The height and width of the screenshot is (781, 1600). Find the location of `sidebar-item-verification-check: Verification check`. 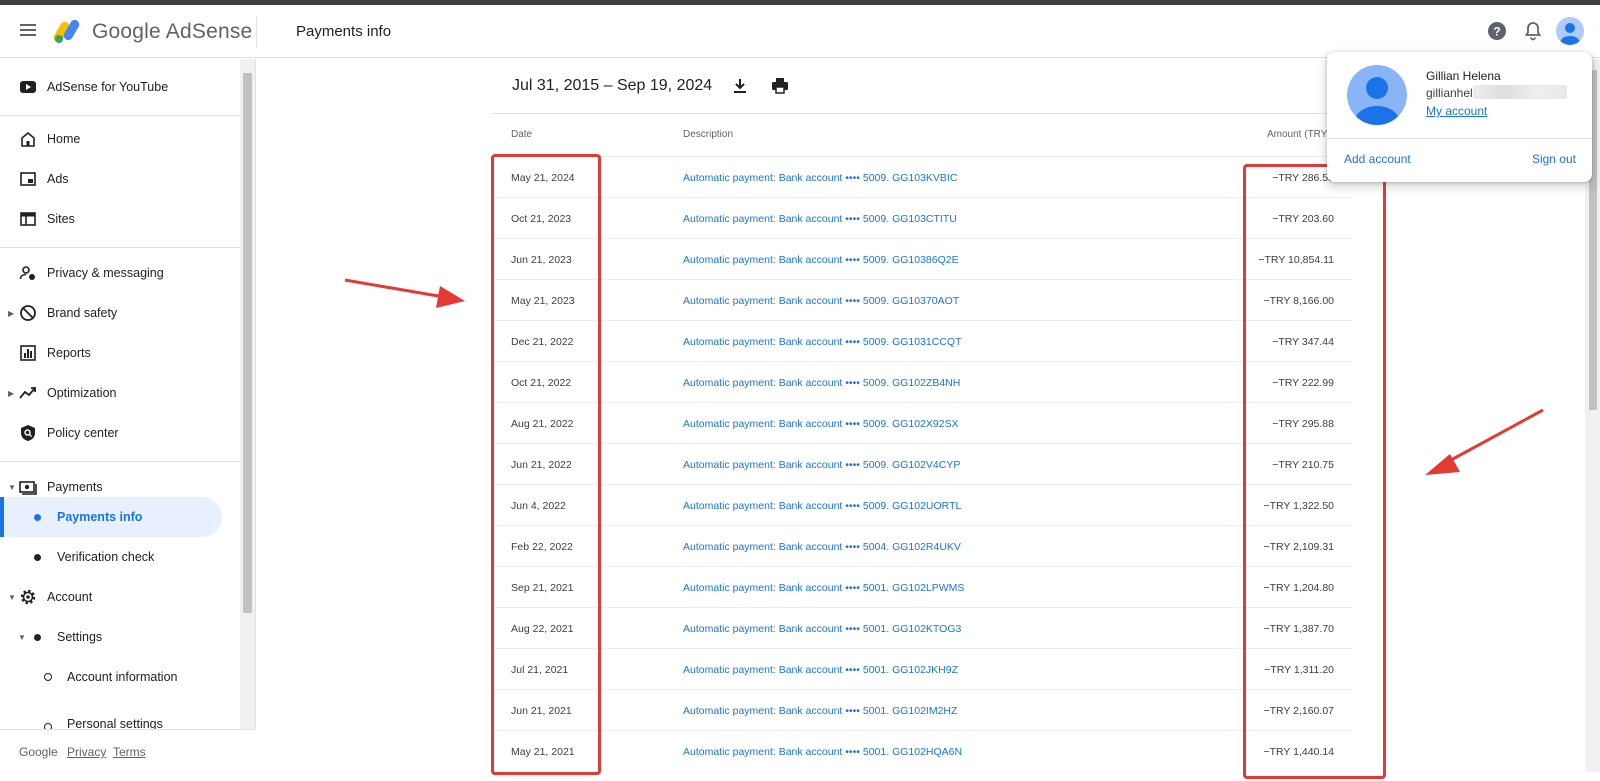

sidebar-item-verification-check: Verification check is located at coordinates (120, 557).